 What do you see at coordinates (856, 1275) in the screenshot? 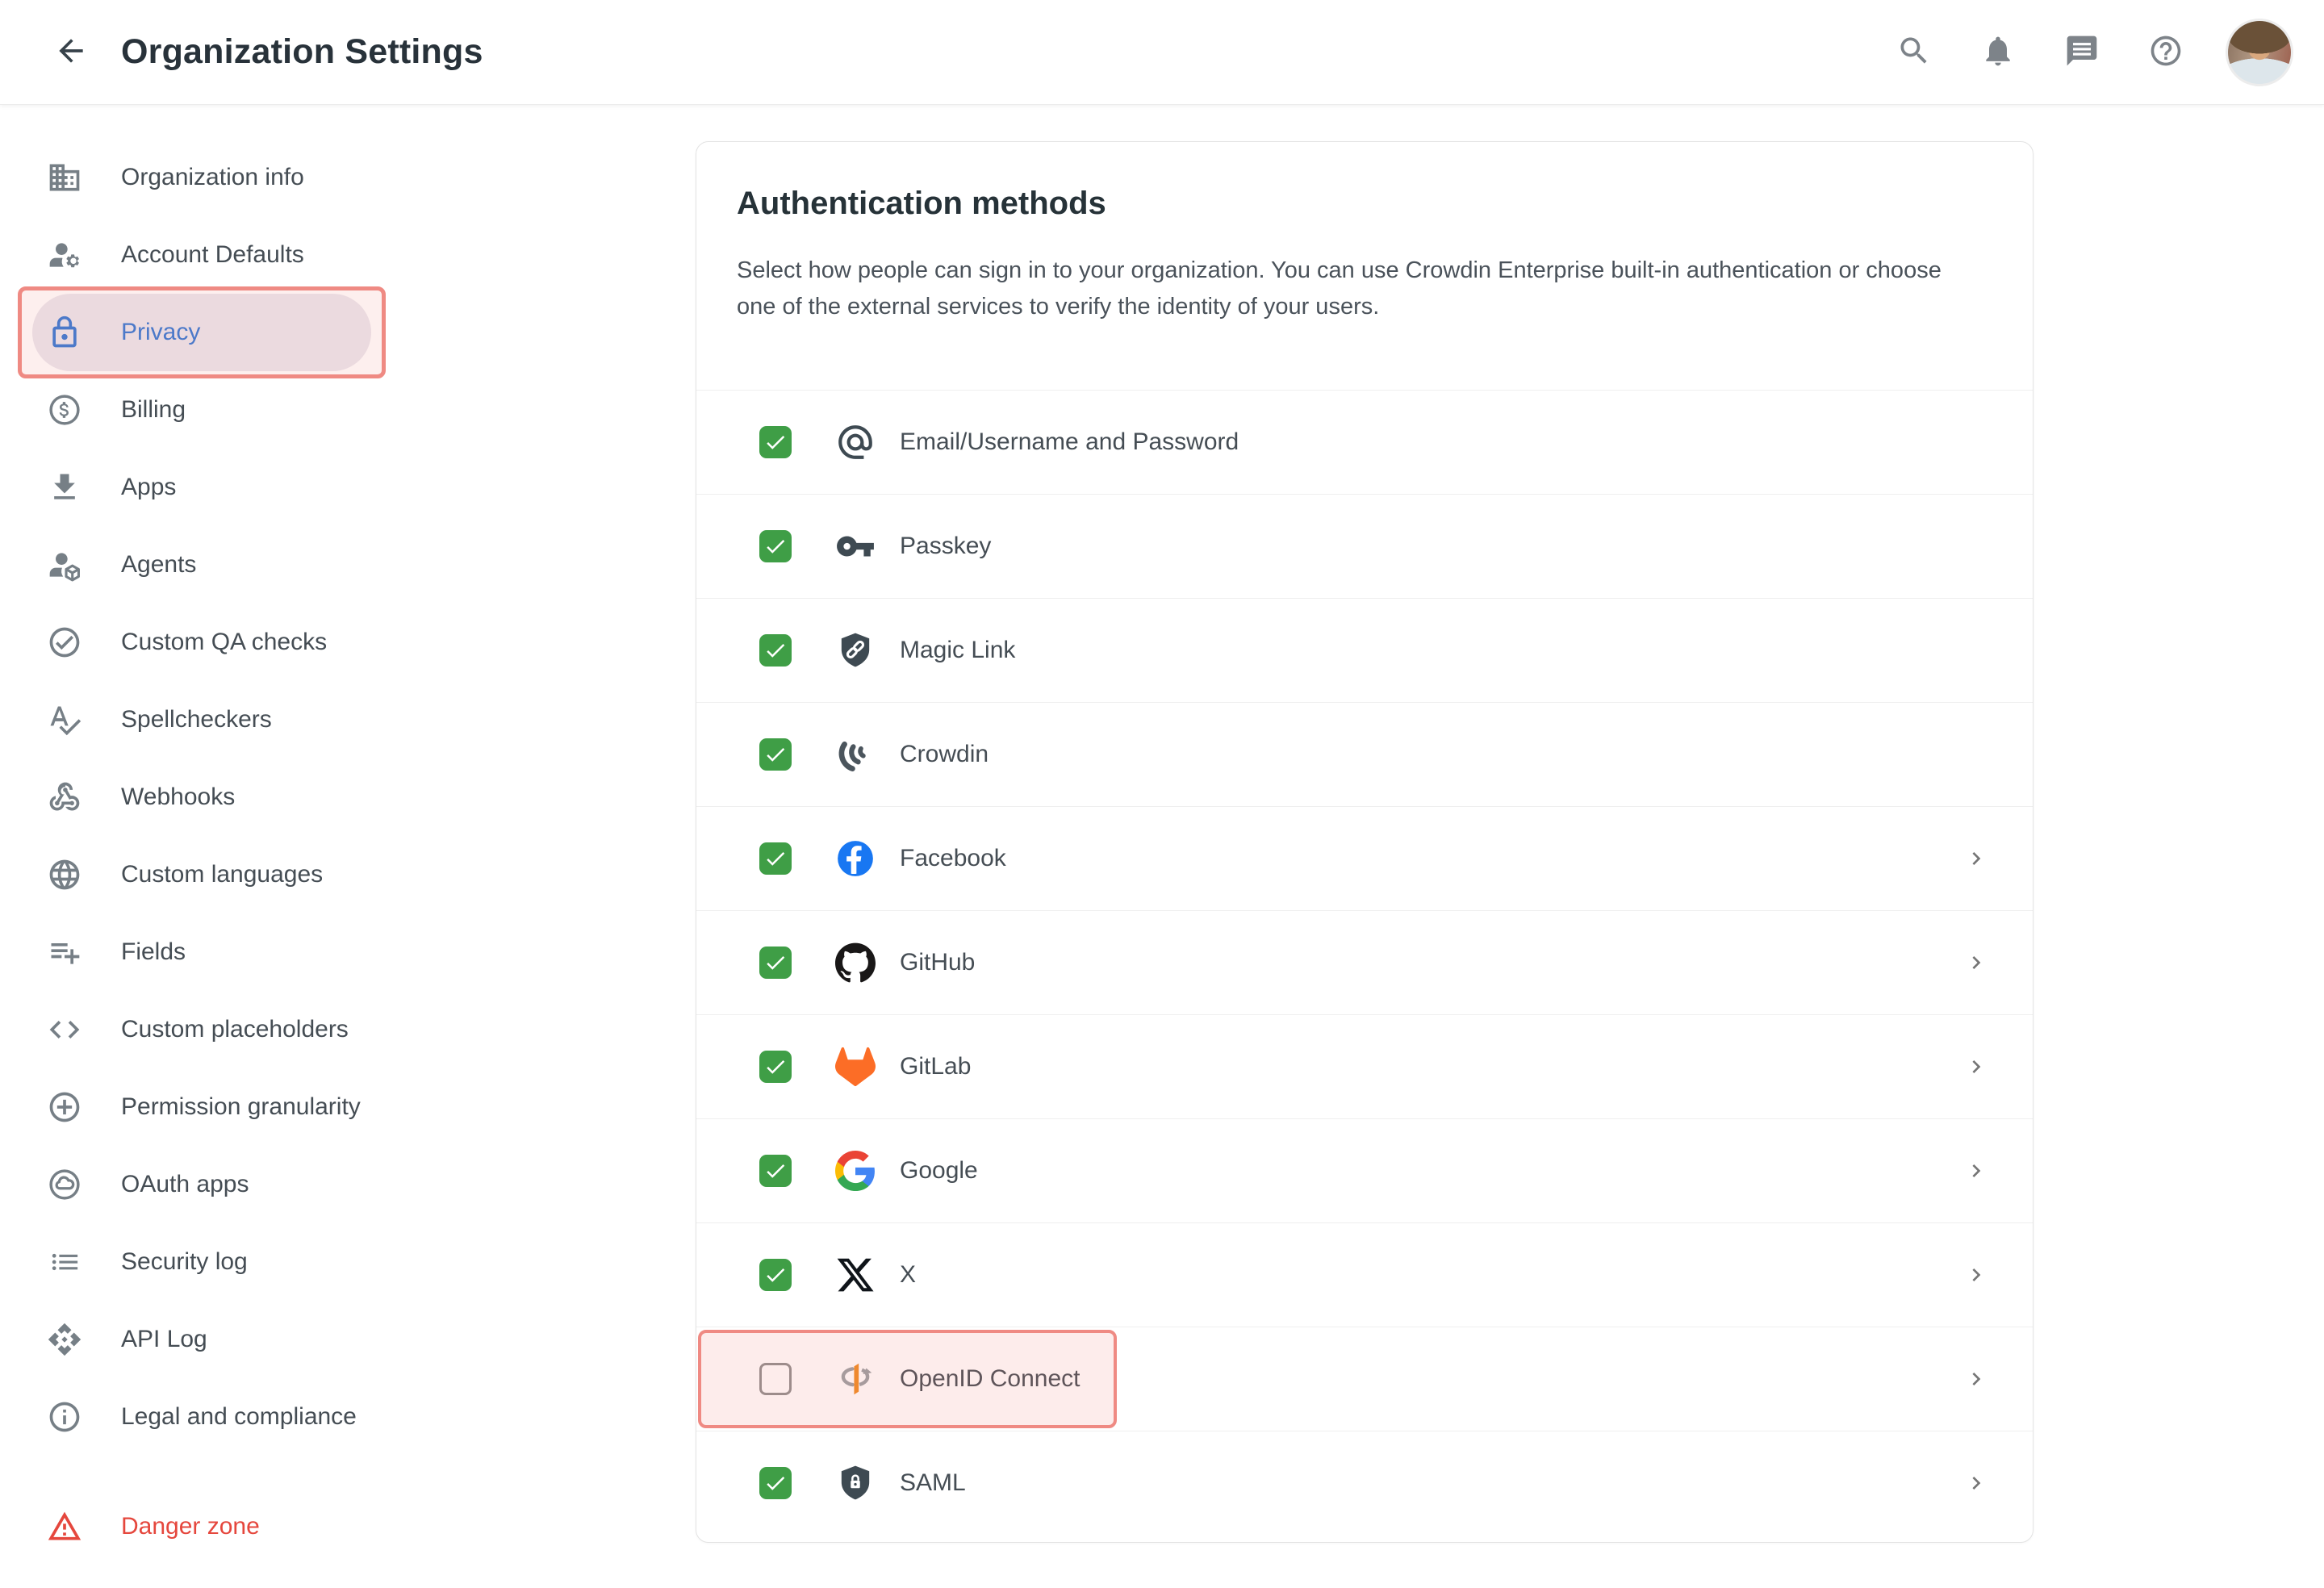
I see `x-icon` at bounding box center [856, 1275].